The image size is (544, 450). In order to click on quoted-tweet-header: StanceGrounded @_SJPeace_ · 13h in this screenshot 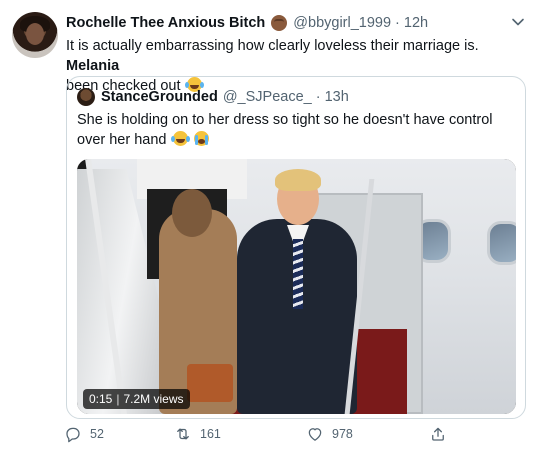, I will do `click(225, 97)`.